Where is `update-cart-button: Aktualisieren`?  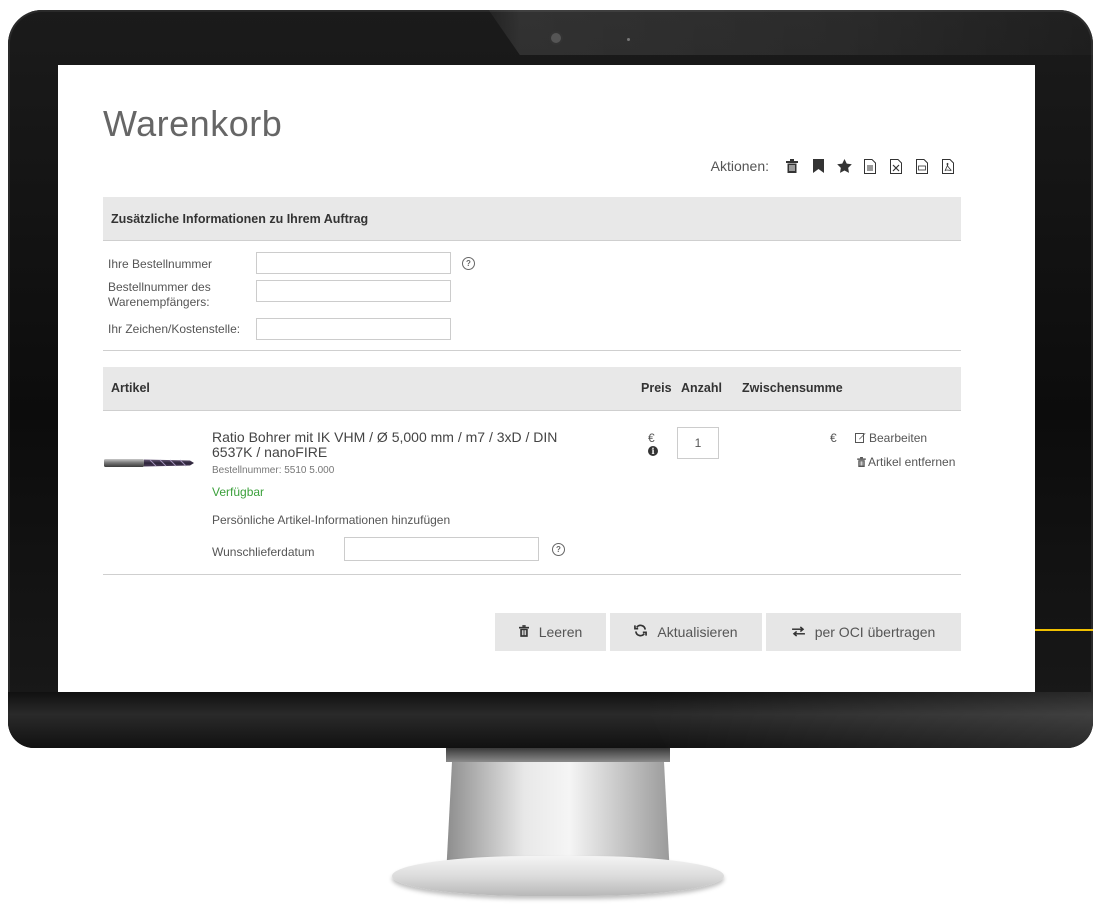
update-cart-button: Aktualisieren is located at coordinates (686, 632).